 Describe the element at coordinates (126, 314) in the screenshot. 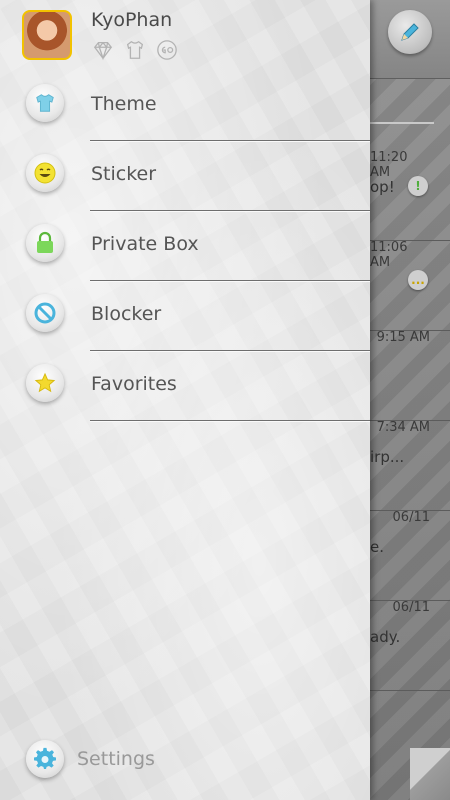

I see `menu-item-label: Blocker` at that location.